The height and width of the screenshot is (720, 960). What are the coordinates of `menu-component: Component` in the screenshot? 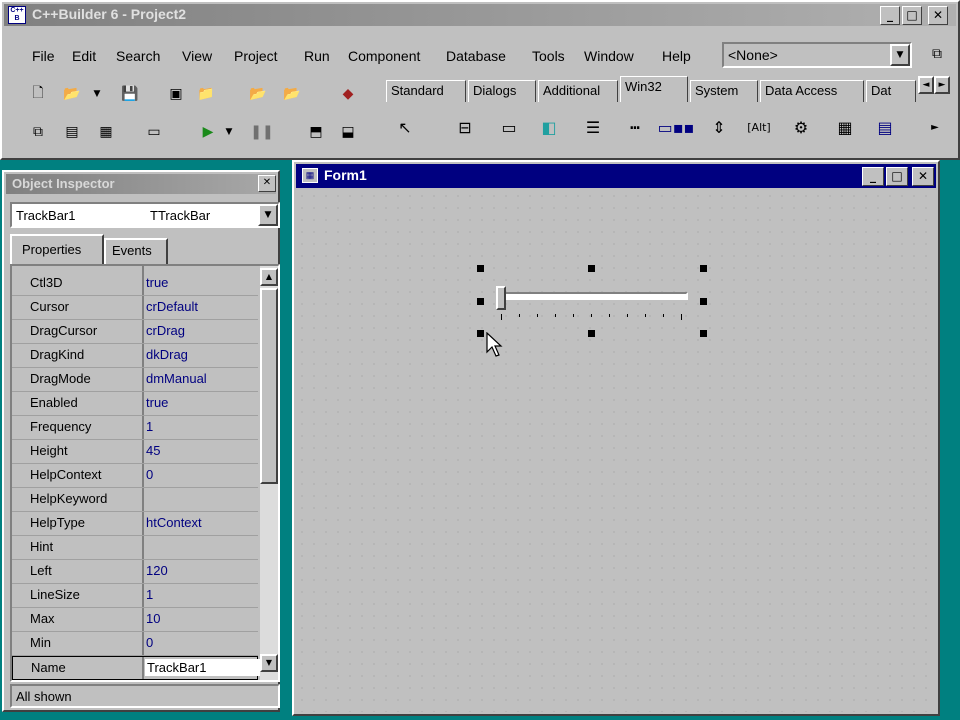 It's located at (384, 56).